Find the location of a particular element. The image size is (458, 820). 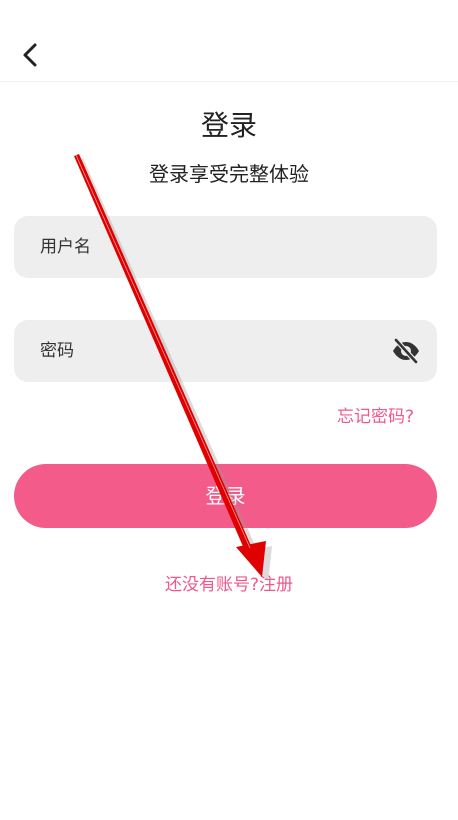

page-title: 登录 is located at coordinates (228, 125).